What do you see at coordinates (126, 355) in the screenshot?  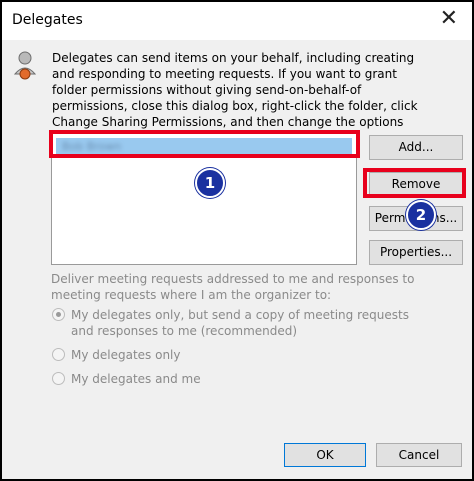 I see `radio-label: My delegates only` at bounding box center [126, 355].